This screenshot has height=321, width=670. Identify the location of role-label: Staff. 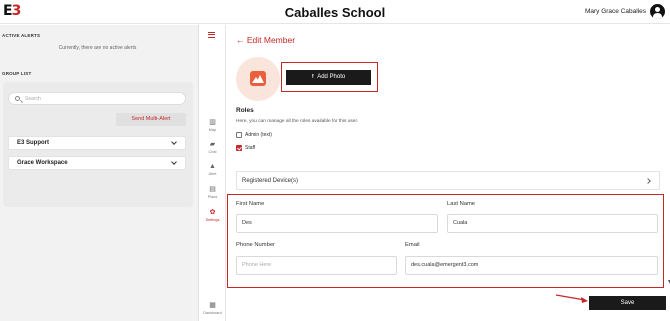
(250, 148).